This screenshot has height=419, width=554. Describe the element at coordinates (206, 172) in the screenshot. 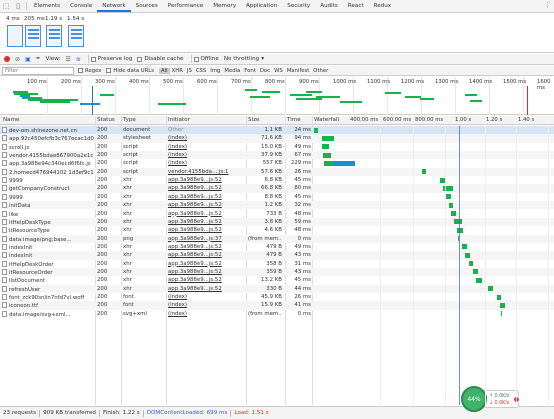

I see `request-initiator: vendor.4155bda...:js:1` at that location.